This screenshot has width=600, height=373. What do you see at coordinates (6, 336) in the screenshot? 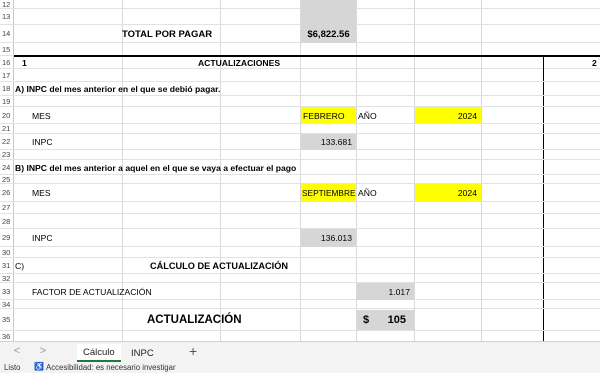
I see `row-number: 36` at bounding box center [6, 336].